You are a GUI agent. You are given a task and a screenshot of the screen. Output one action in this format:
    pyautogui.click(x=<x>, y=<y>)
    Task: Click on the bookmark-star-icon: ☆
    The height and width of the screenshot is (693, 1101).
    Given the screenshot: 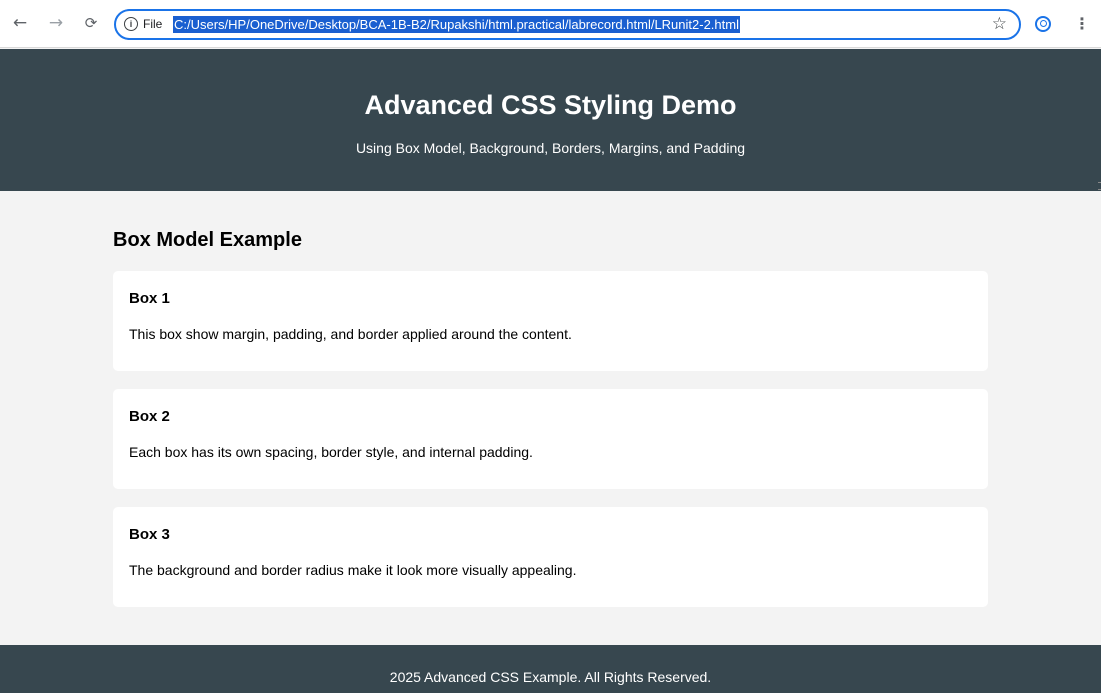 What is the action you would take?
    pyautogui.click(x=999, y=24)
    